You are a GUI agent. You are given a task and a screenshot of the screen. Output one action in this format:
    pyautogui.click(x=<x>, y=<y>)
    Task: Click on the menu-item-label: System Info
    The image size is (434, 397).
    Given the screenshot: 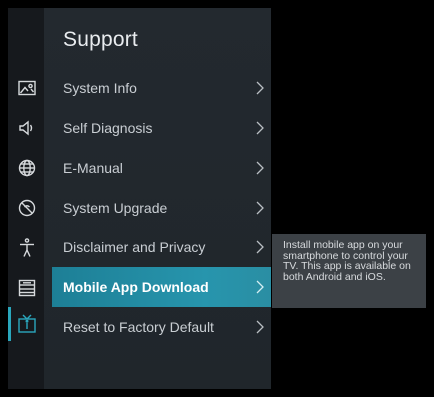 What is the action you would take?
    pyautogui.click(x=100, y=88)
    